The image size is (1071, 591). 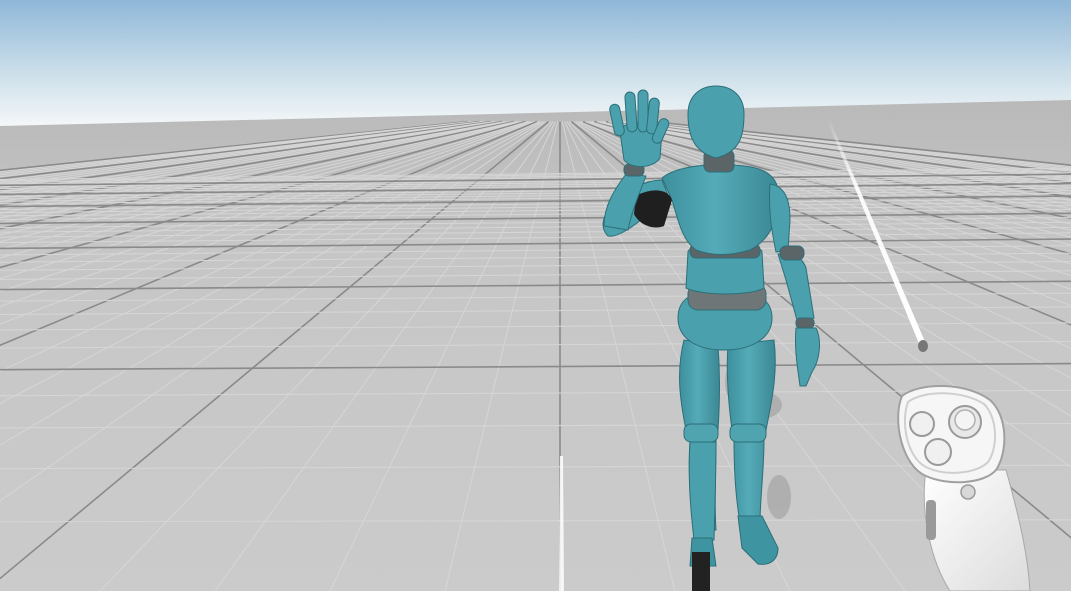 I want to click on avatar-sole-left, so click(x=701, y=571).